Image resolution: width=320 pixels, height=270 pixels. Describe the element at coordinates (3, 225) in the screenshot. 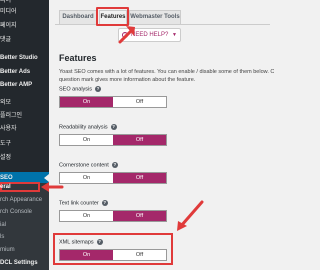

I see `submenu-label: ial` at that location.